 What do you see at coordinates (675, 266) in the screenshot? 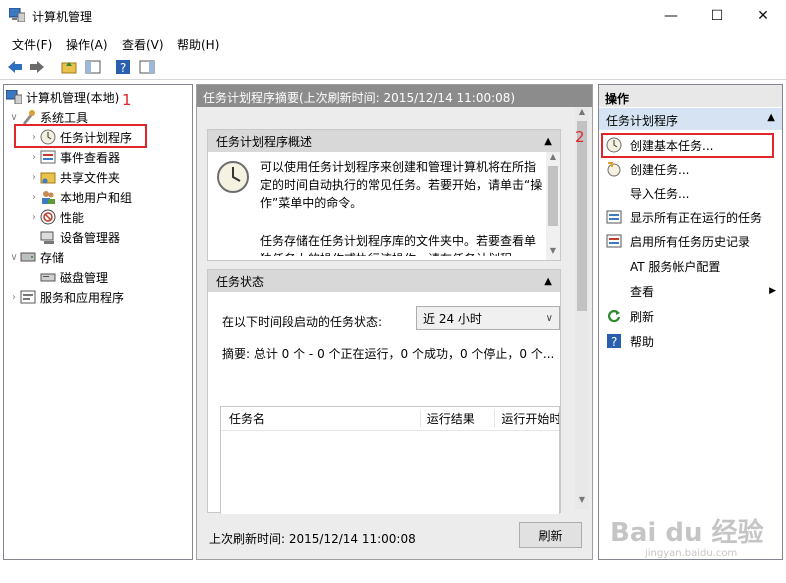
I see `action-label: AT 服务帐户配置` at bounding box center [675, 266].